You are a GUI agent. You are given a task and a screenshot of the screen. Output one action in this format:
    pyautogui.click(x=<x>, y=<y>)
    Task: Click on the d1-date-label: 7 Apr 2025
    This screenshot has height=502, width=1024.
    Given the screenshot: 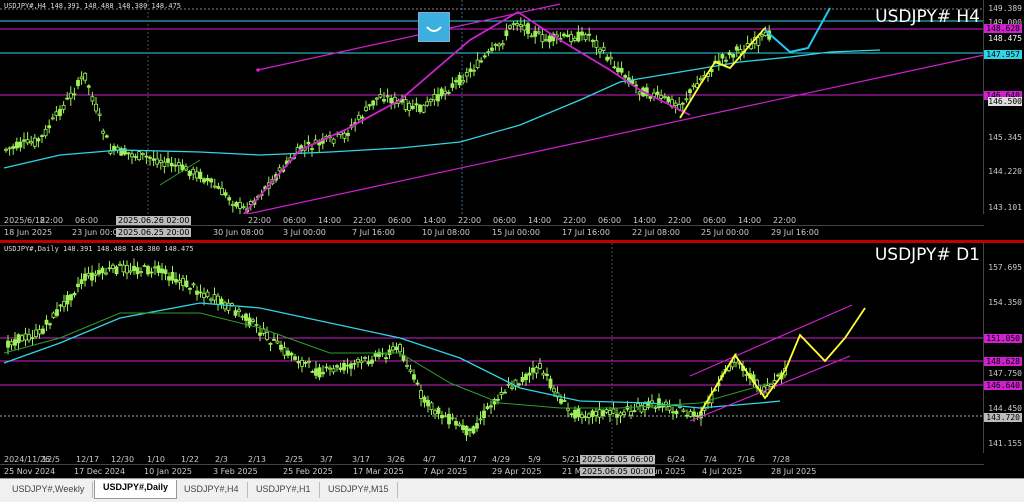 What is the action you would take?
    pyautogui.click(x=445, y=471)
    